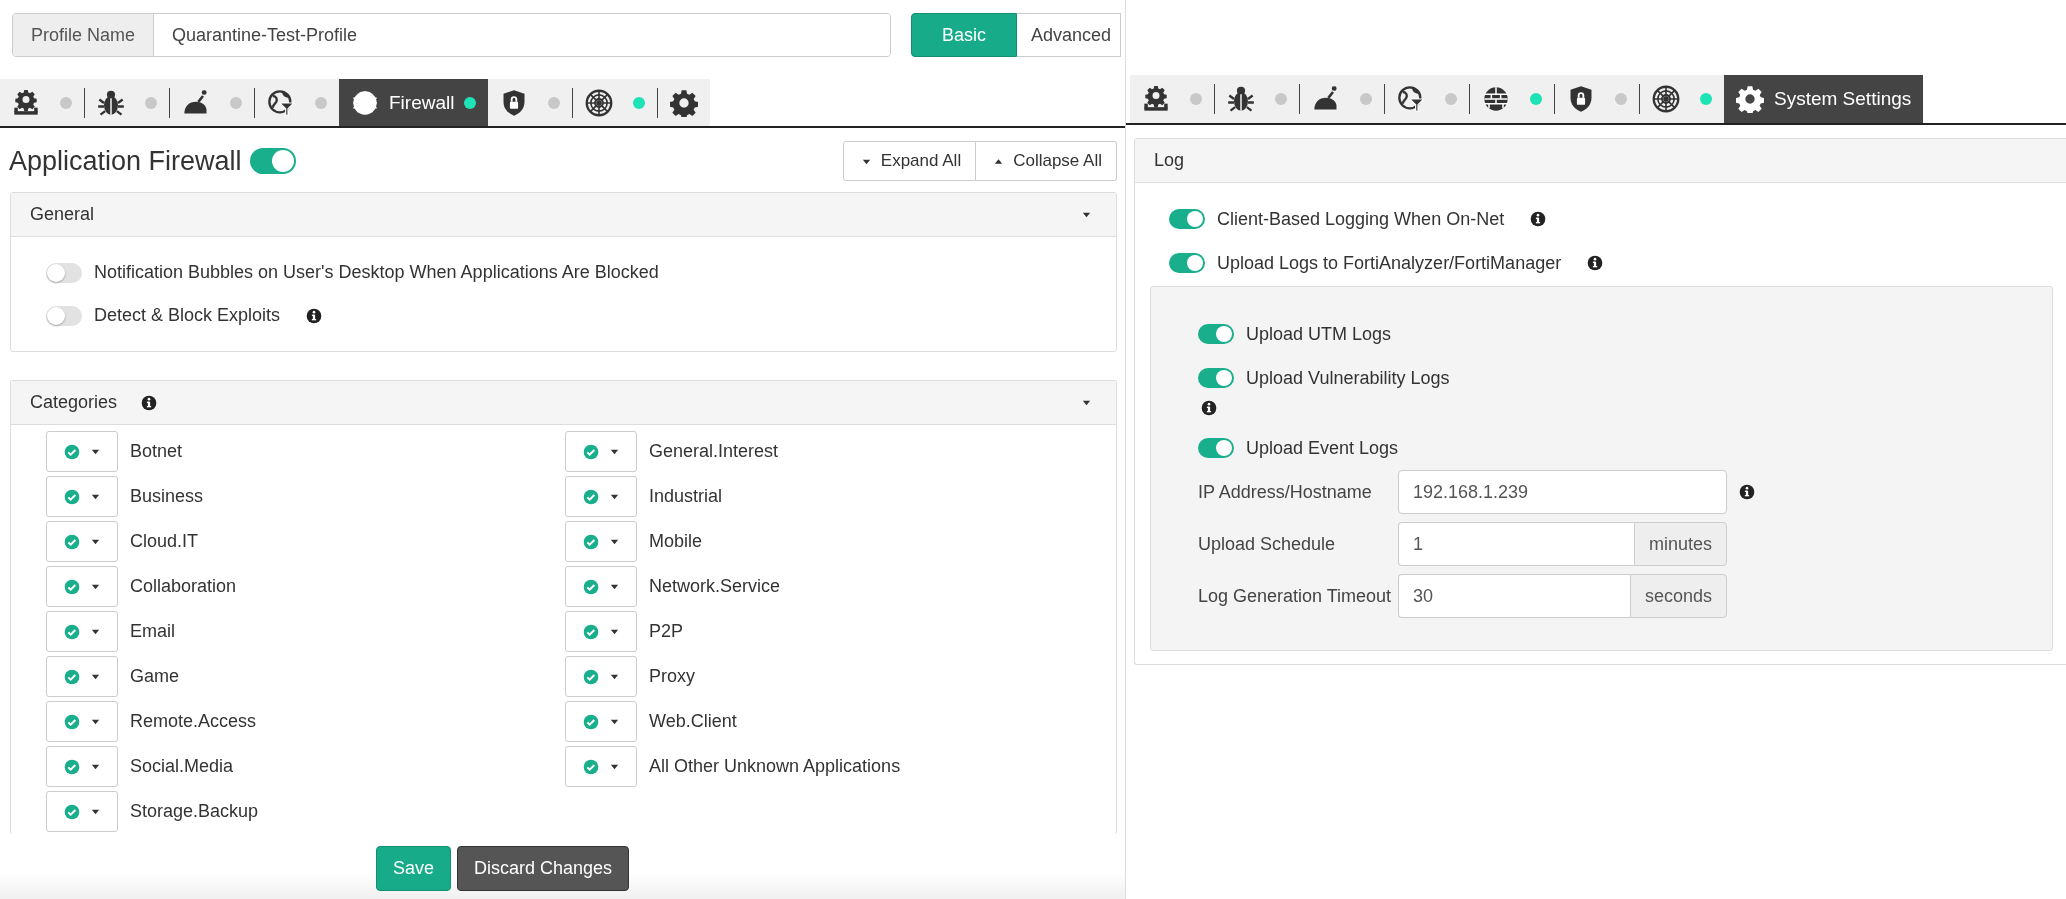 Image resolution: width=2066 pixels, height=899 pixels. What do you see at coordinates (714, 451) in the screenshot?
I see `category-label: General.Interest` at bounding box center [714, 451].